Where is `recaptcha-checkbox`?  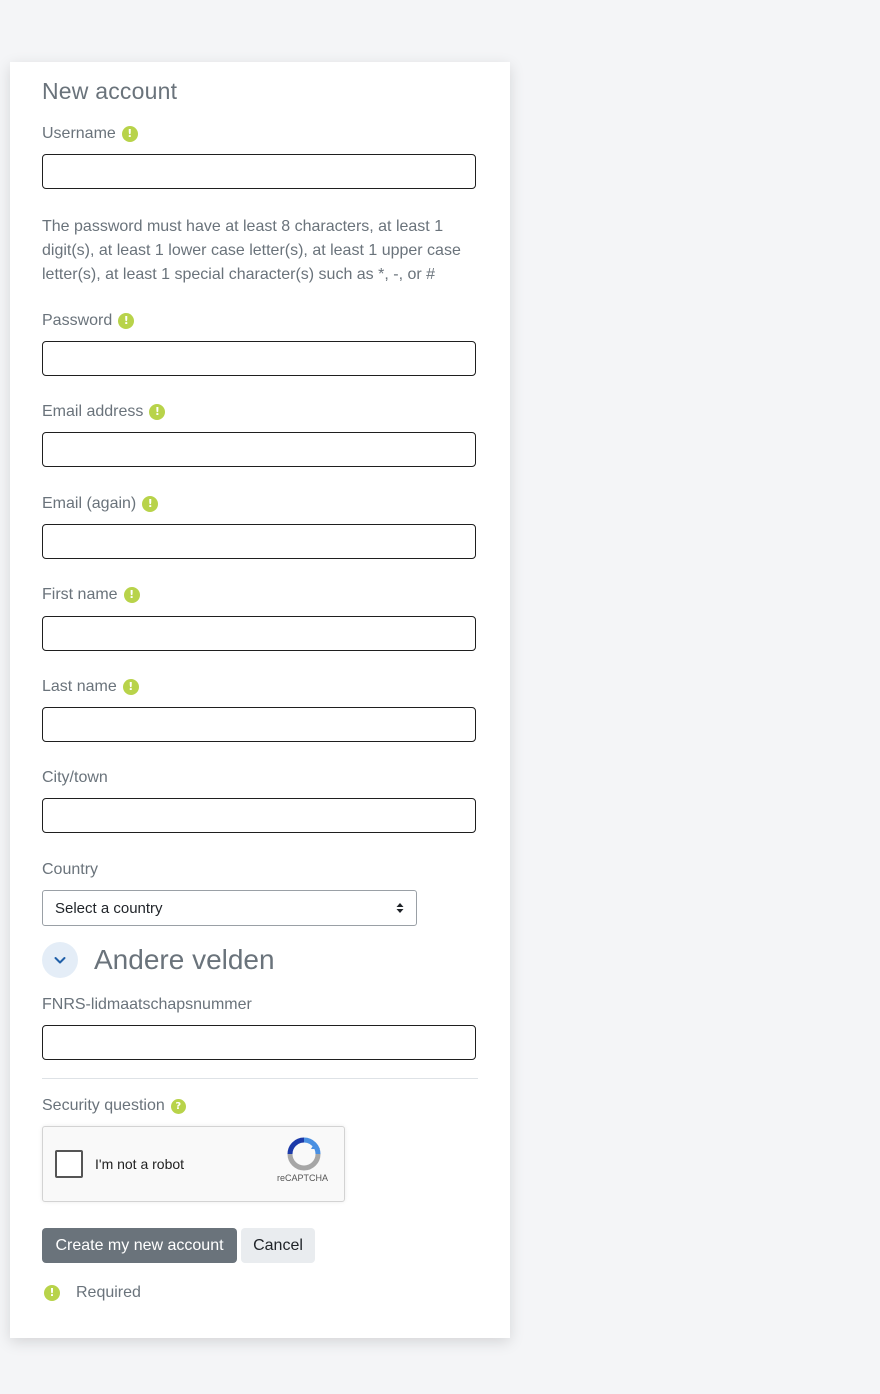
recaptcha-checkbox is located at coordinates (69, 1164).